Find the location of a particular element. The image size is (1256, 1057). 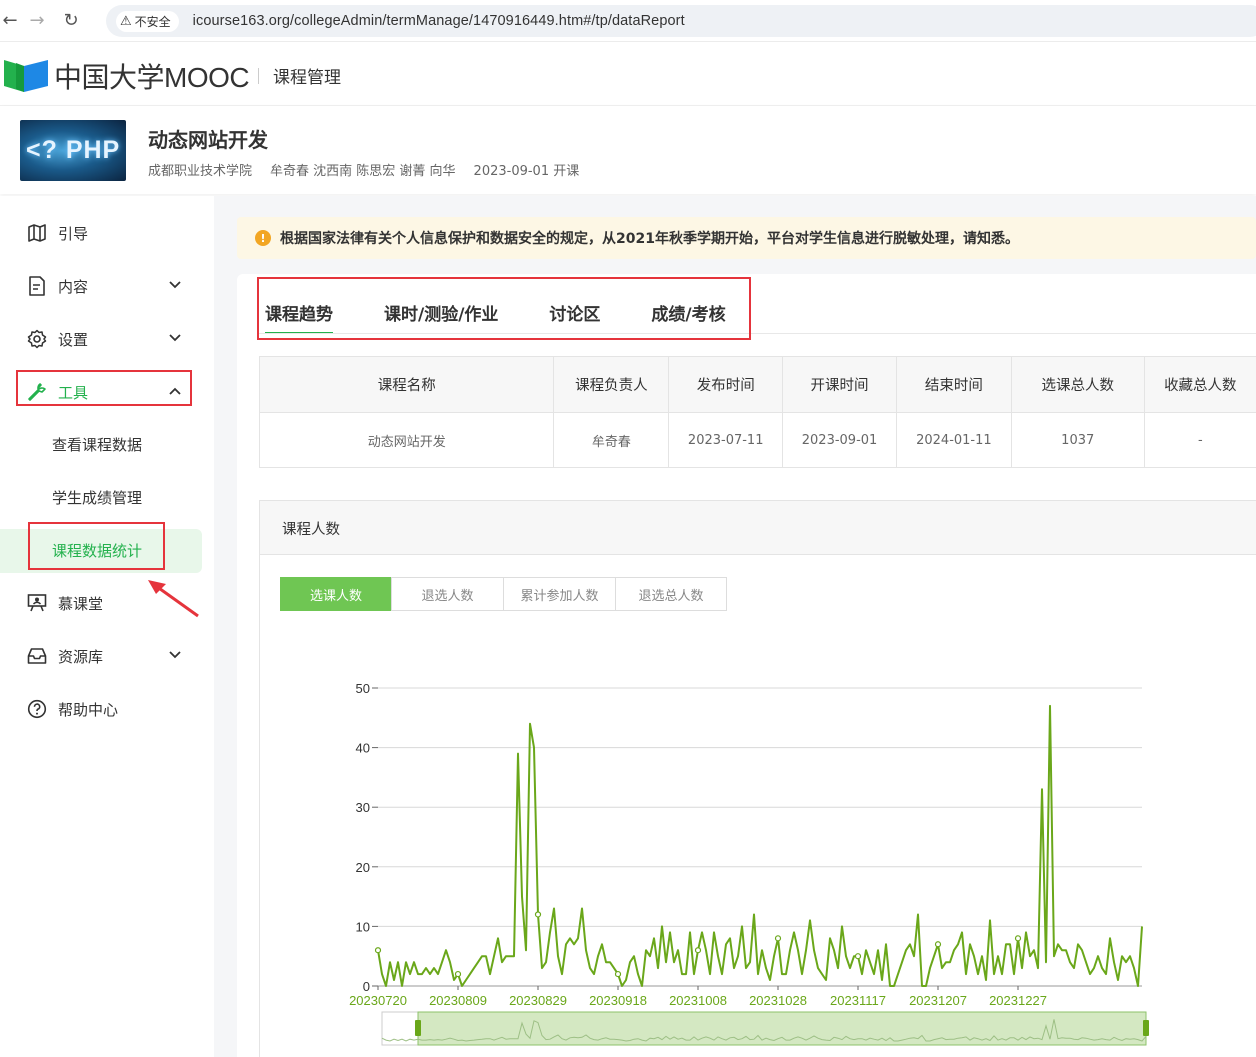

x-tick-label: 20231028 is located at coordinates (778, 1000).